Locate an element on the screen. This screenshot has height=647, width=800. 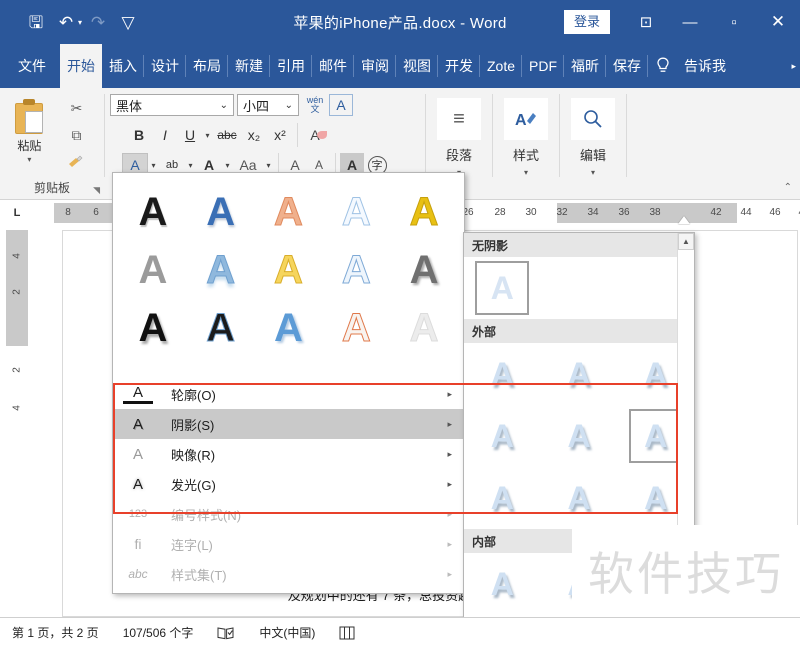
cut-icon: ✂ is located at coordinates (76, 108).